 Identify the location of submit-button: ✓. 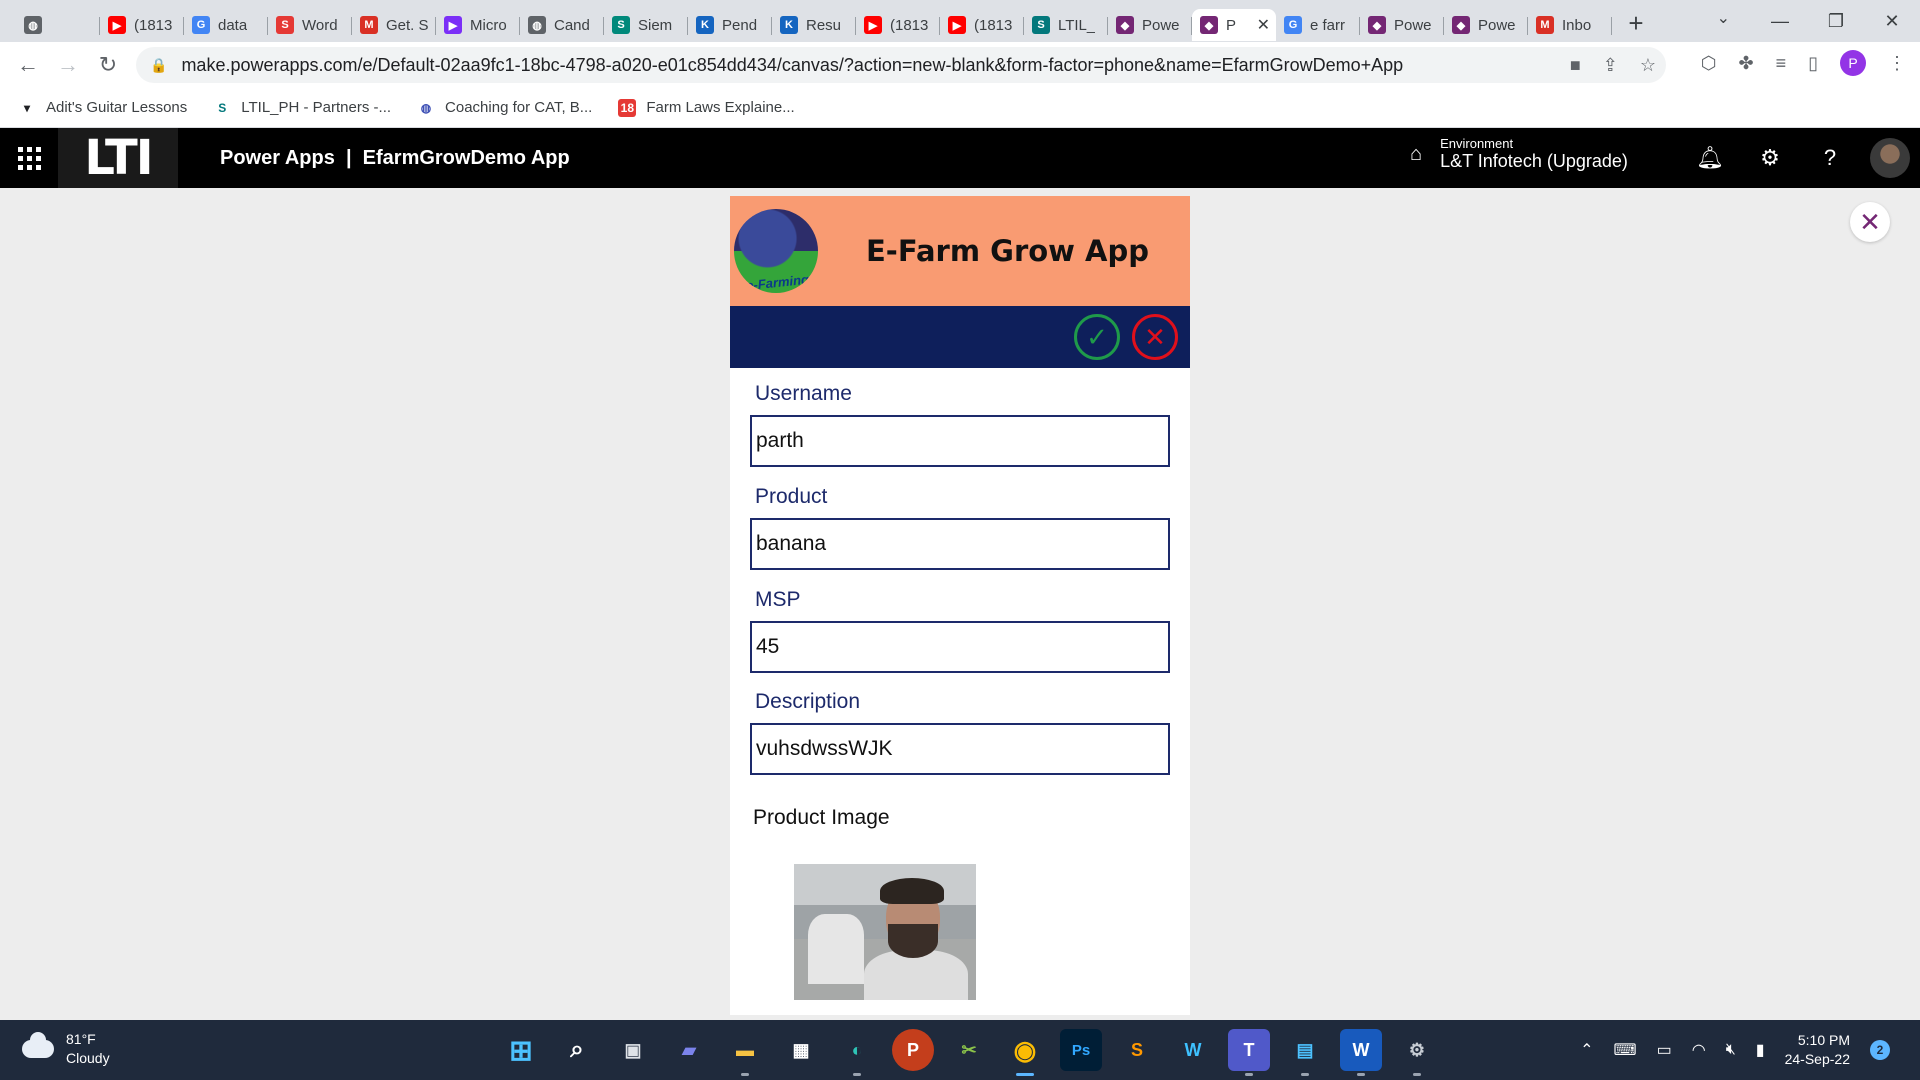
(1097, 337).